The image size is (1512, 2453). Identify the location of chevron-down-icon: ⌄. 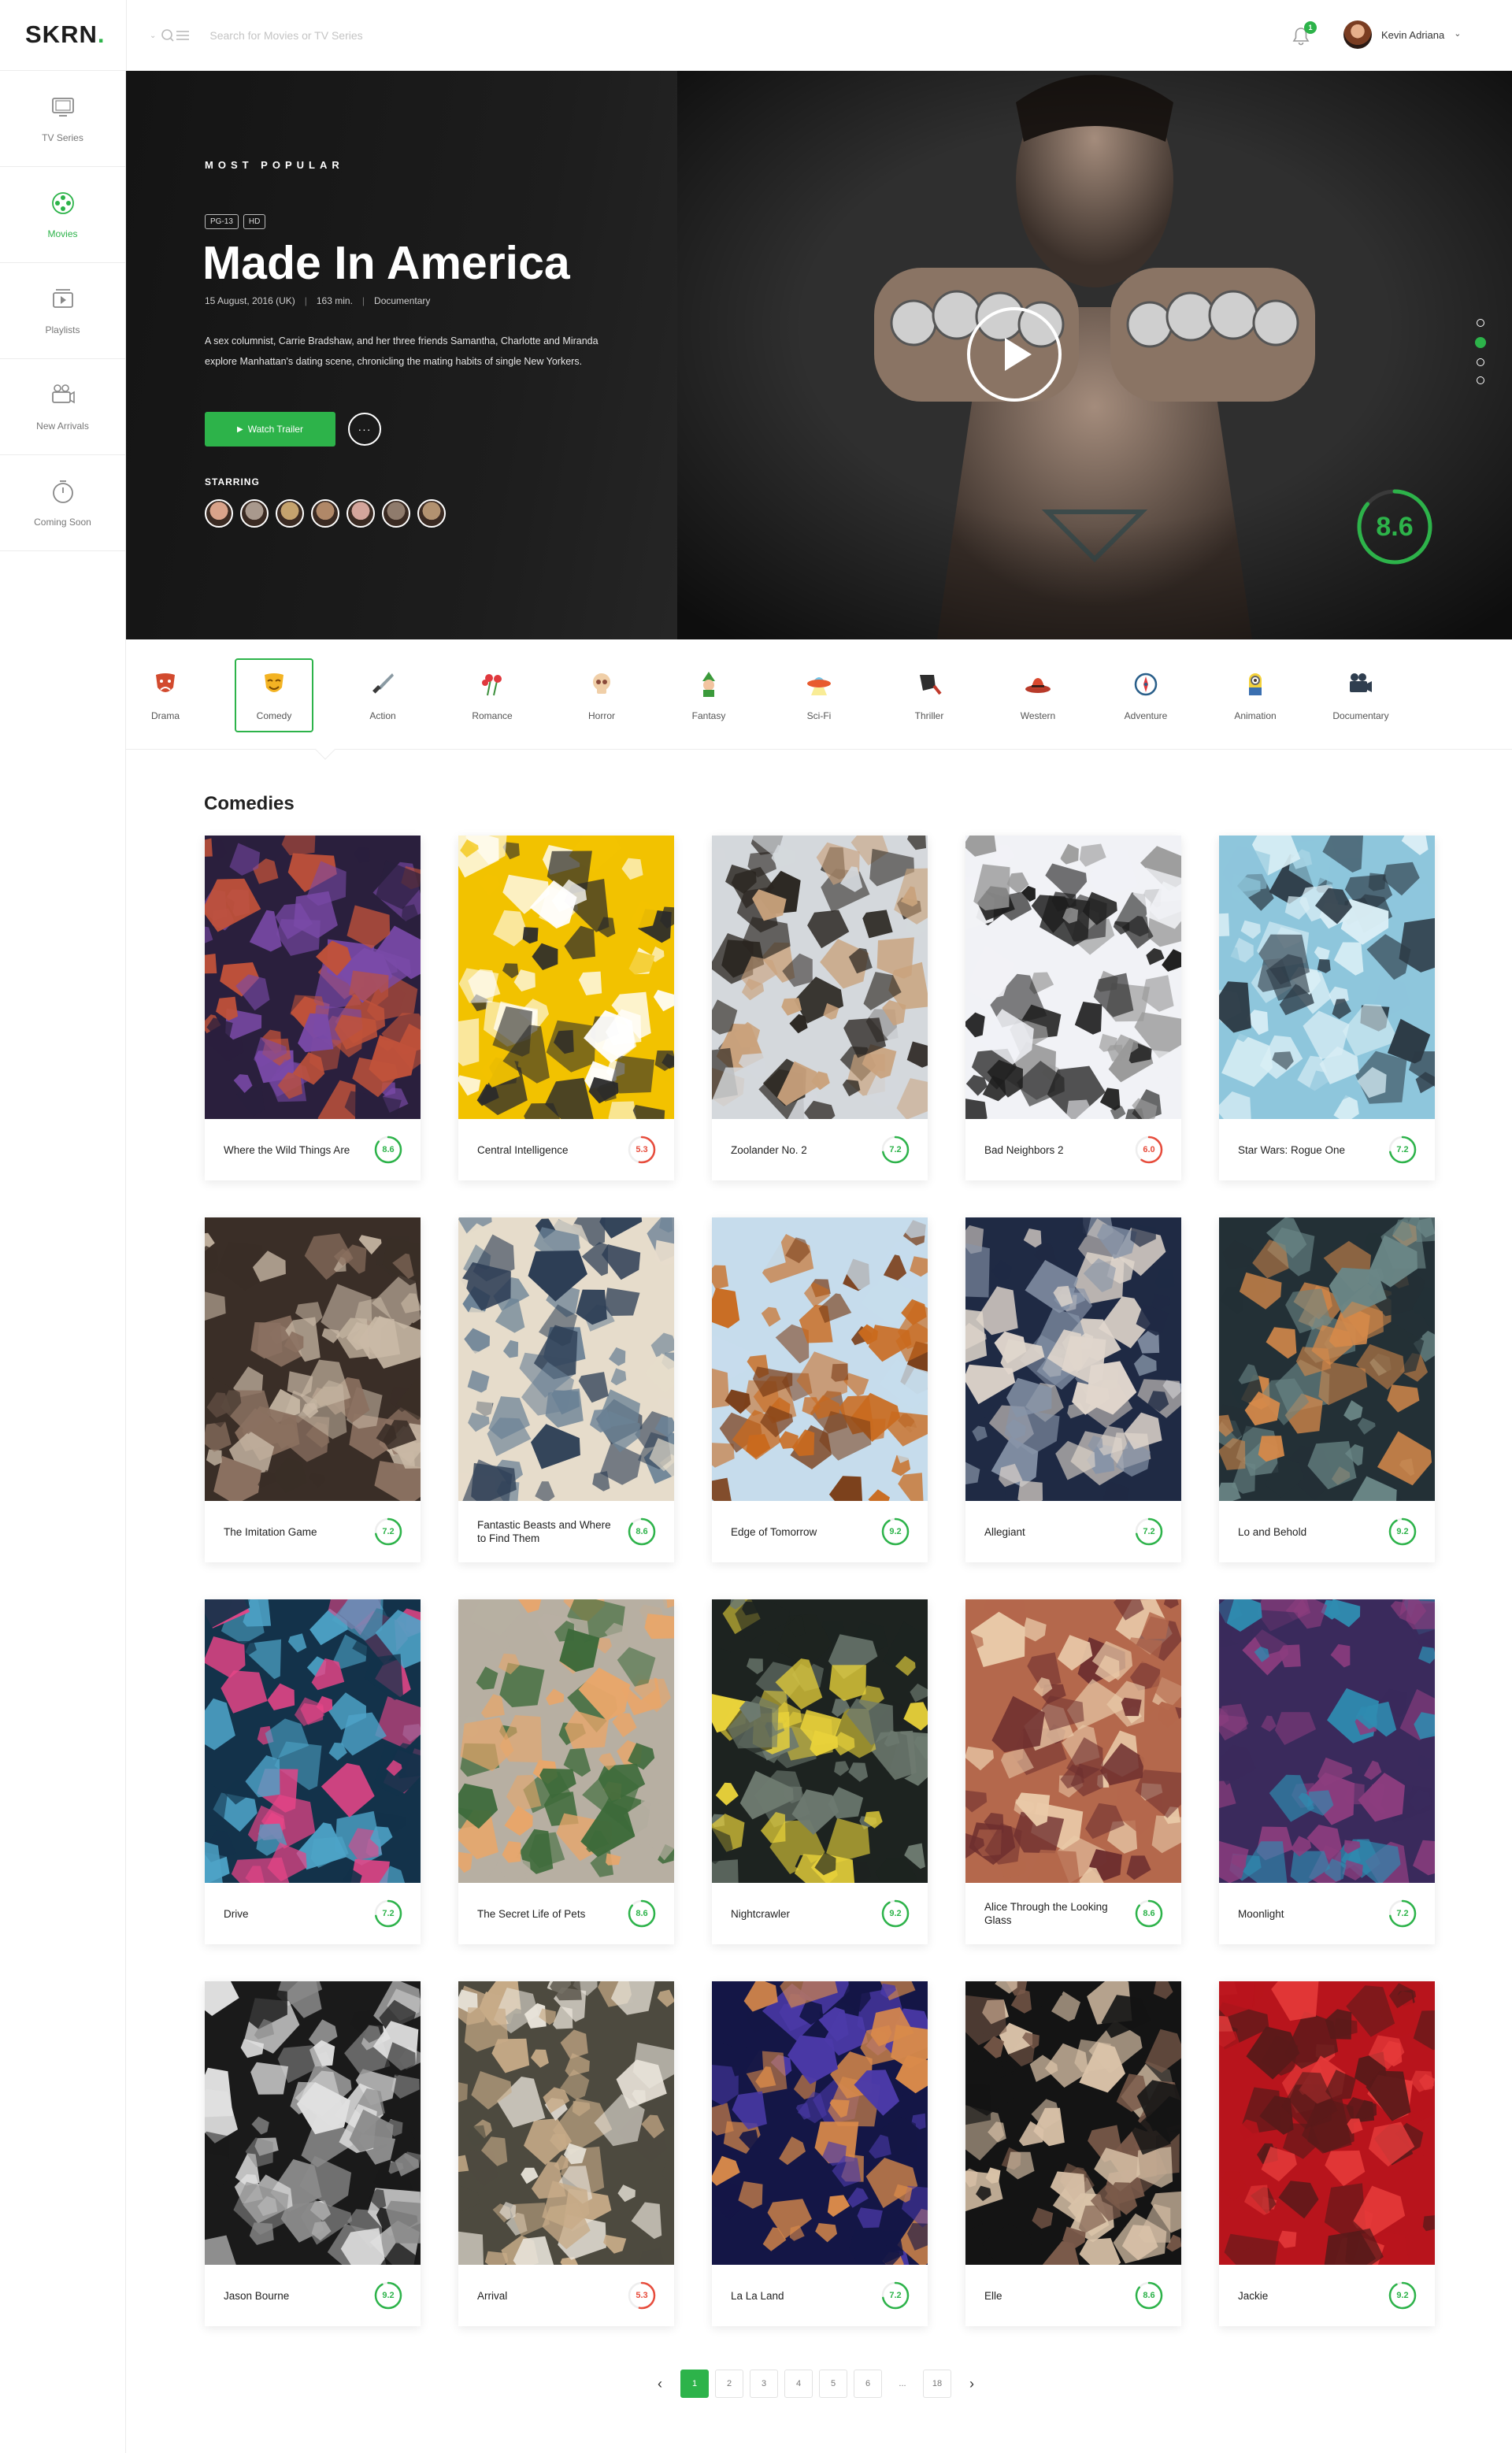
(1458, 33).